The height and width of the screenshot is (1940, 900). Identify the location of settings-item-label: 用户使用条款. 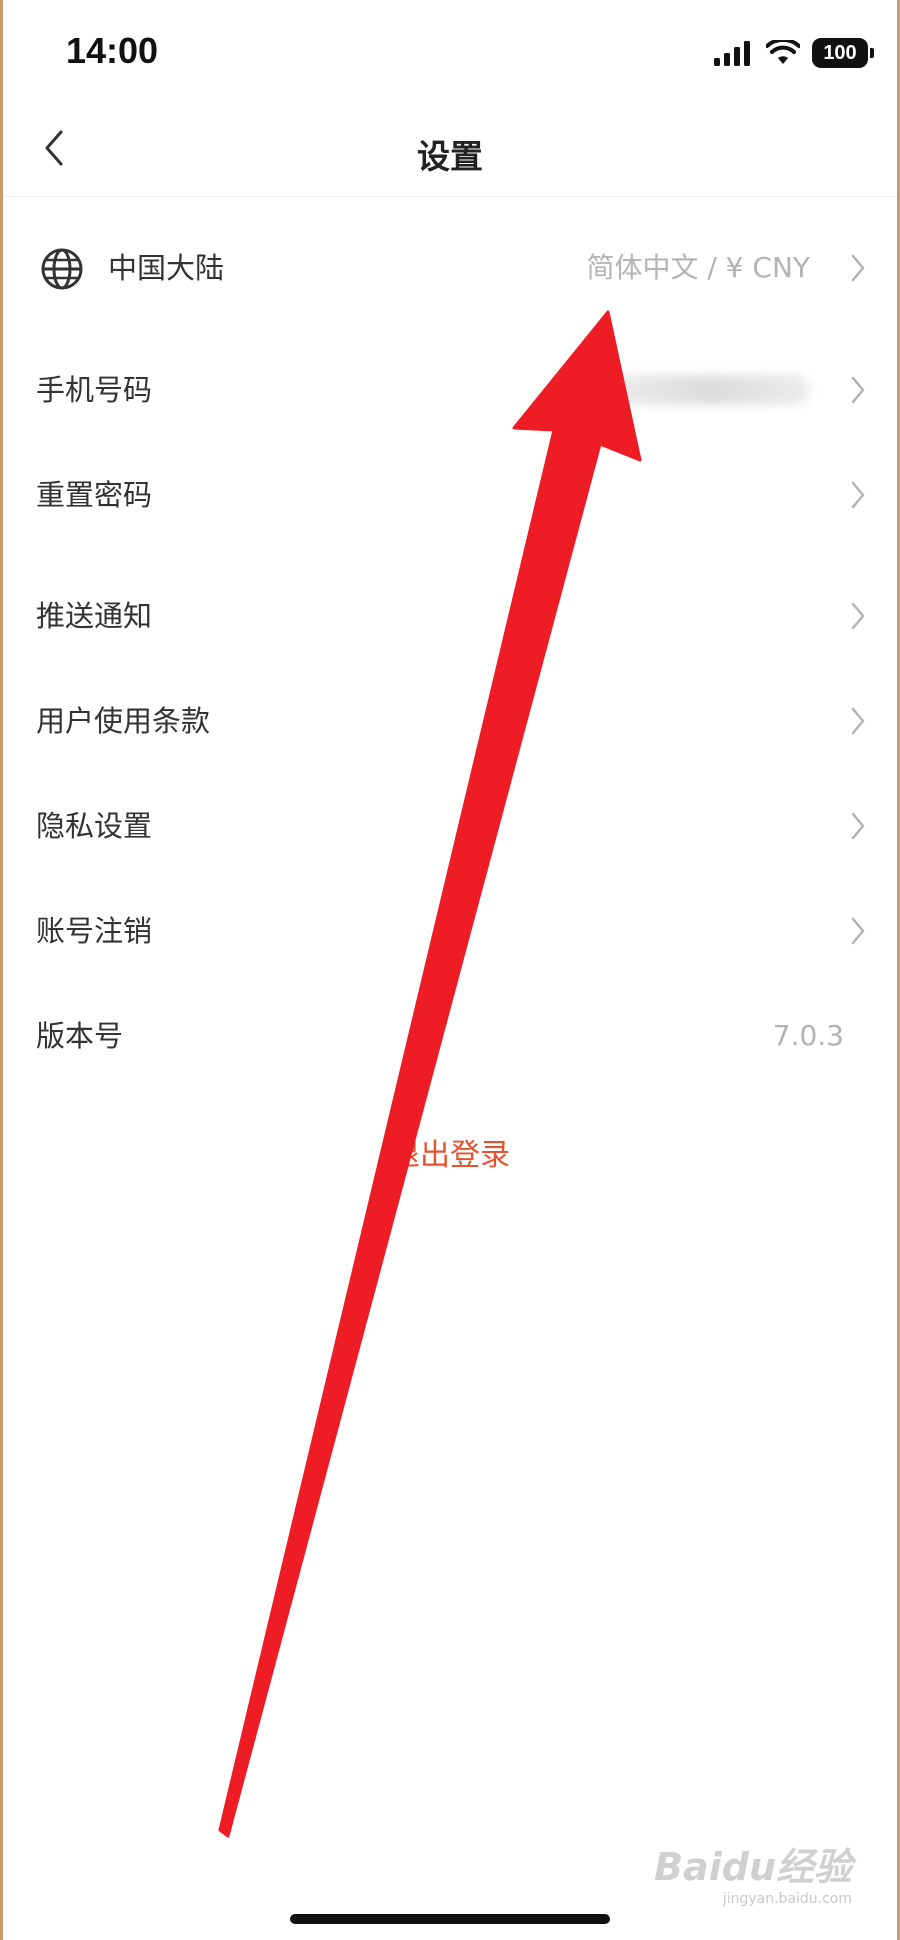
(123, 721).